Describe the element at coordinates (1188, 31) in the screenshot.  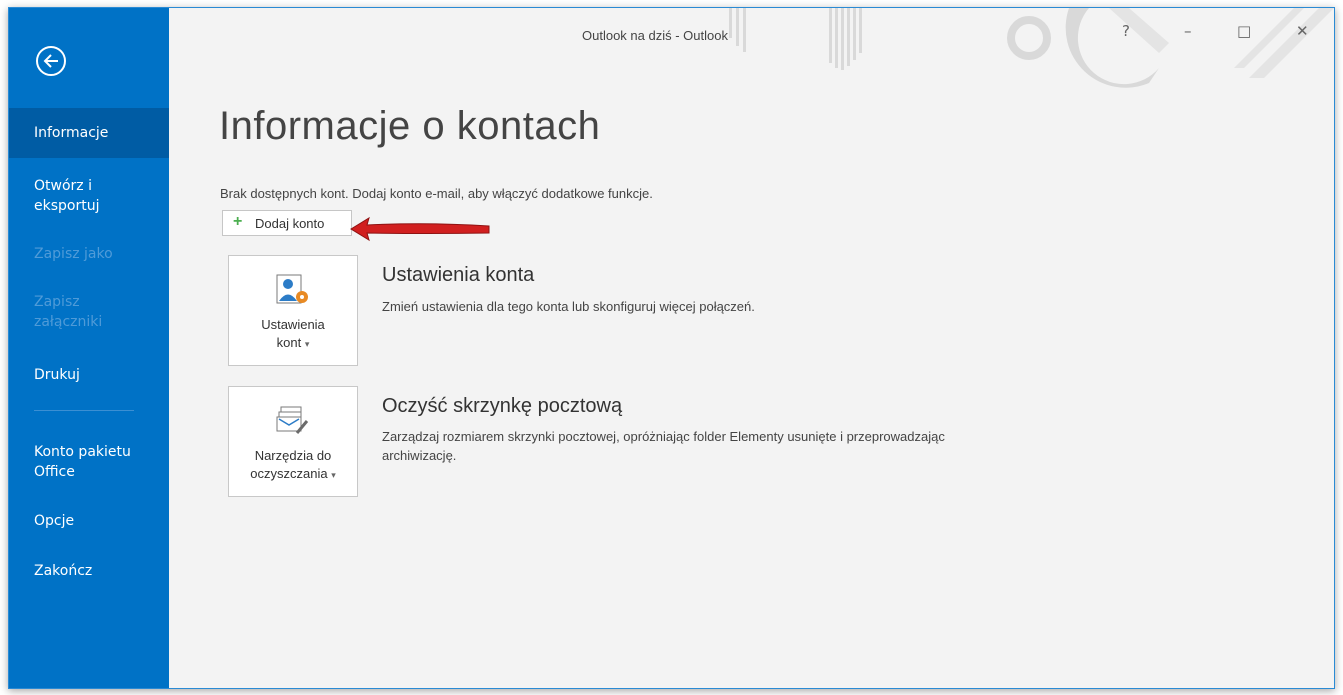
I see `minimize-button: –` at that location.